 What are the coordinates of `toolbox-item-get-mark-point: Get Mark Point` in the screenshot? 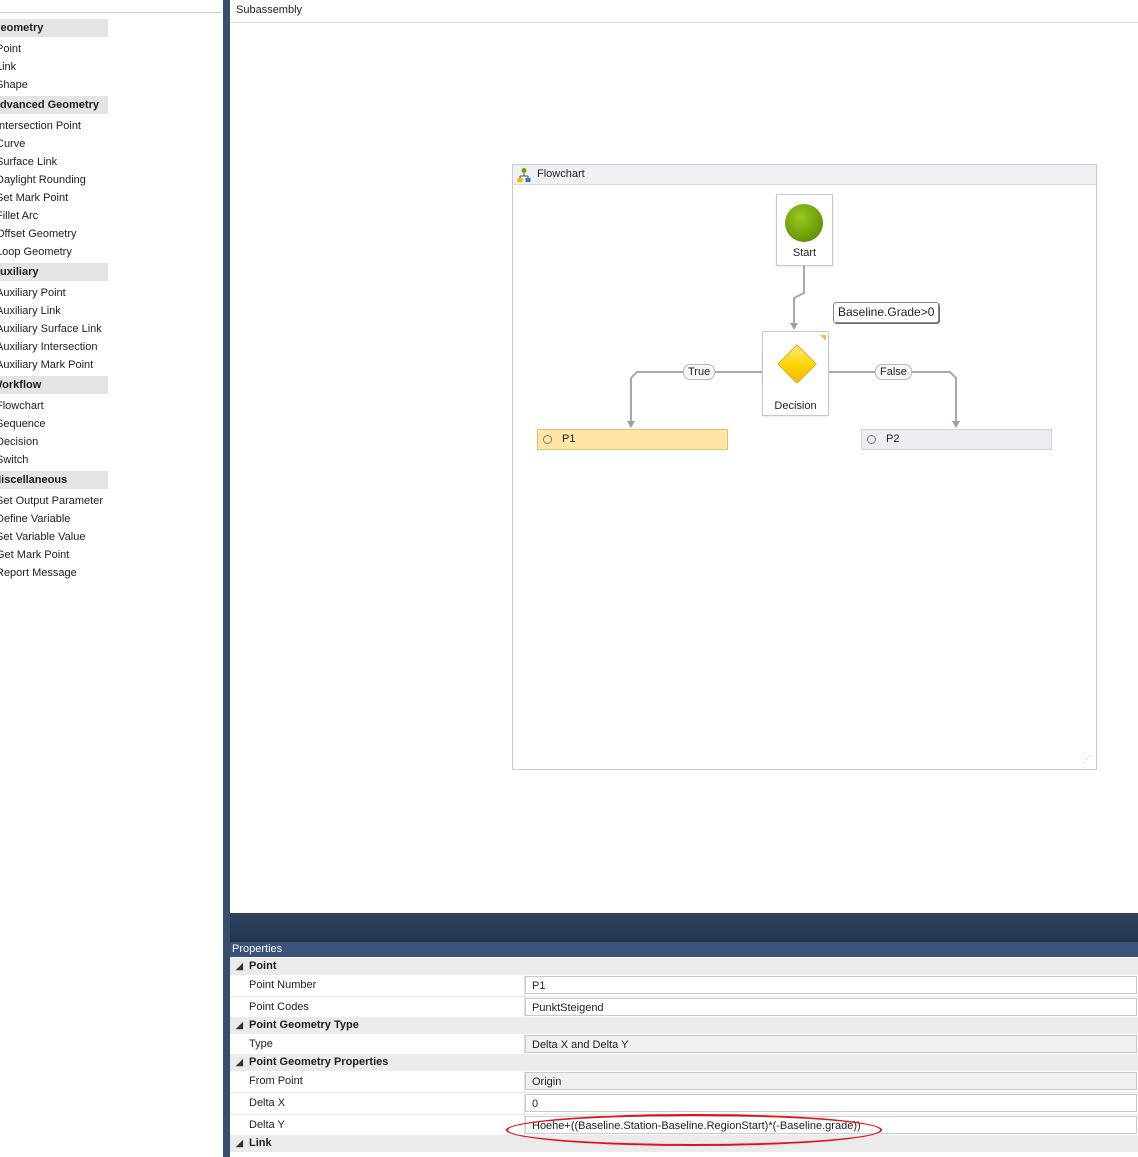 It's located at (36, 555).